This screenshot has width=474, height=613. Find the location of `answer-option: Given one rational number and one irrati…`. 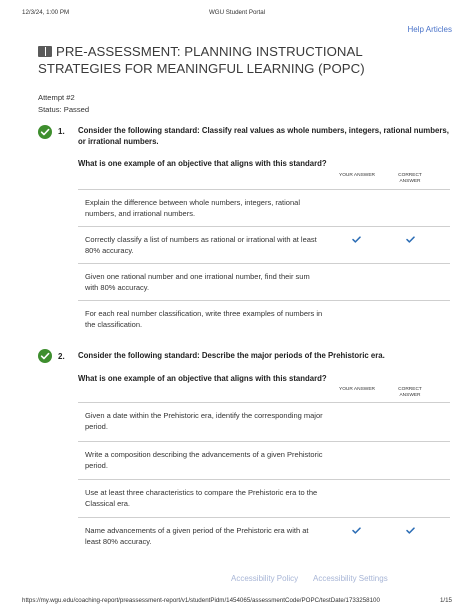

answer-option: Given one rational number and one irrati… is located at coordinates (264, 281).